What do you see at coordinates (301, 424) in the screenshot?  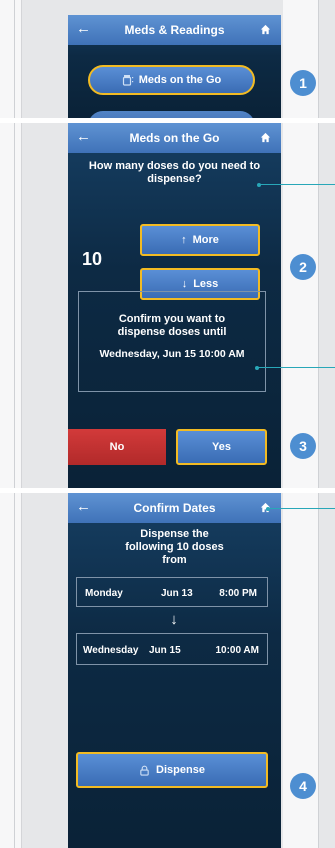 I see `right-margin` at bounding box center [301, 424].